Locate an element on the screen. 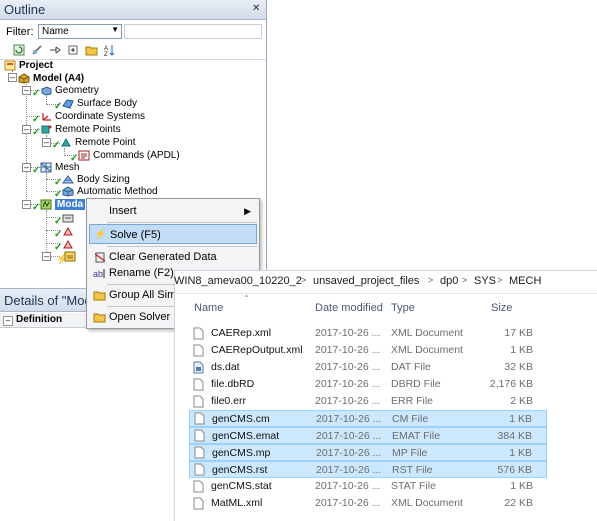  tree-collapse-sub: – is located at coordinates (46, 256).